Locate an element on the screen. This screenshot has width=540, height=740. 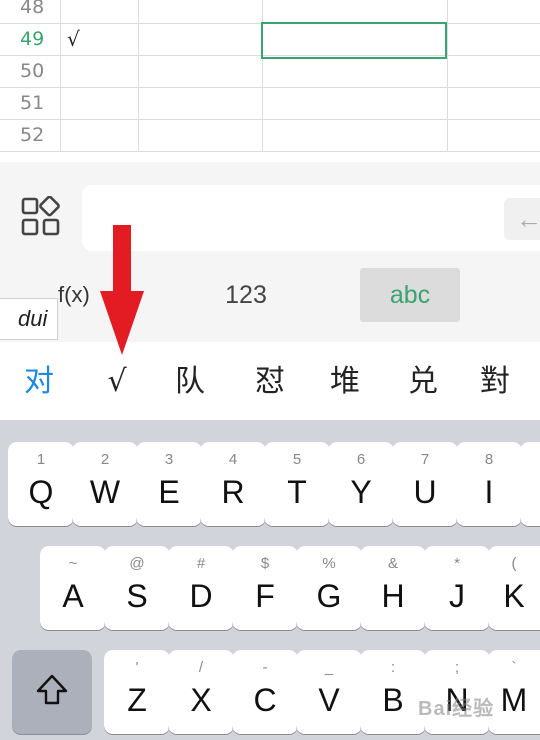
candidate-bar: 对 √ 队 怼 堆 兑 對 is located at coordinates (270, 381).